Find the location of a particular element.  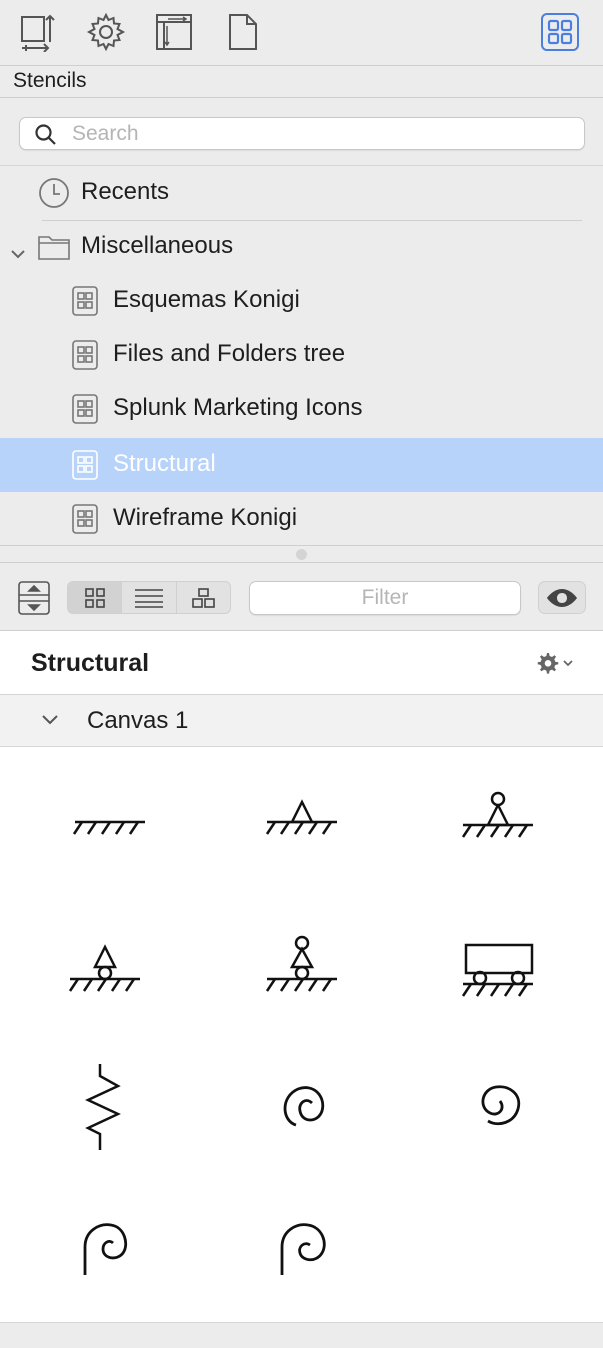

tree-item-label: Files and Folders tree is located at coordinates (229, 353).